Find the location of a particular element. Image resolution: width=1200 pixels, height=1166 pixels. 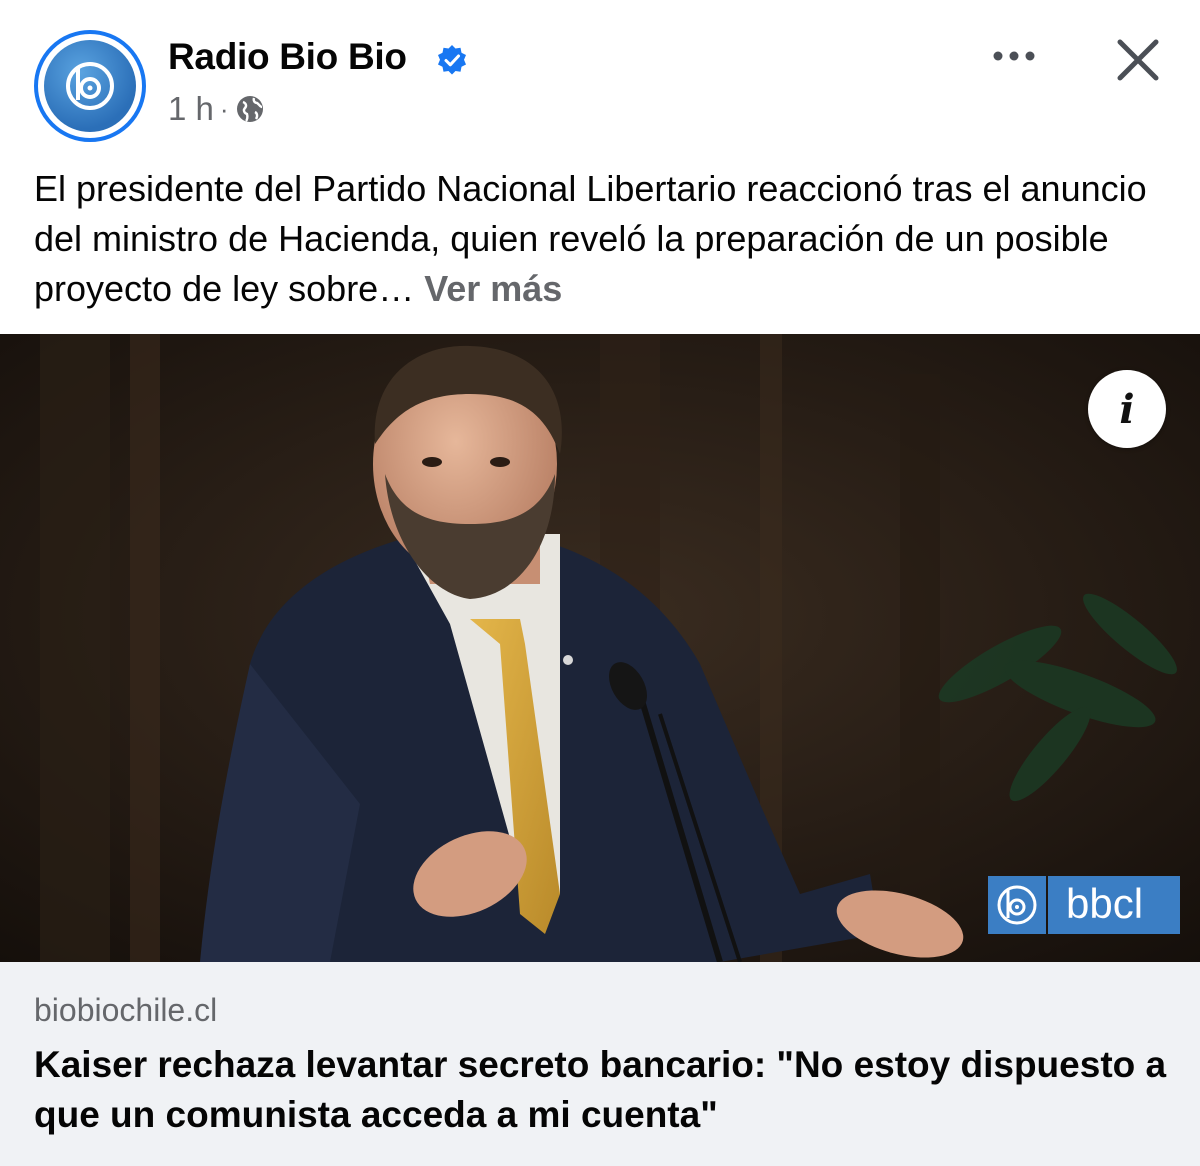

see-more-link: Ver más is located at coordinates (493, 288).